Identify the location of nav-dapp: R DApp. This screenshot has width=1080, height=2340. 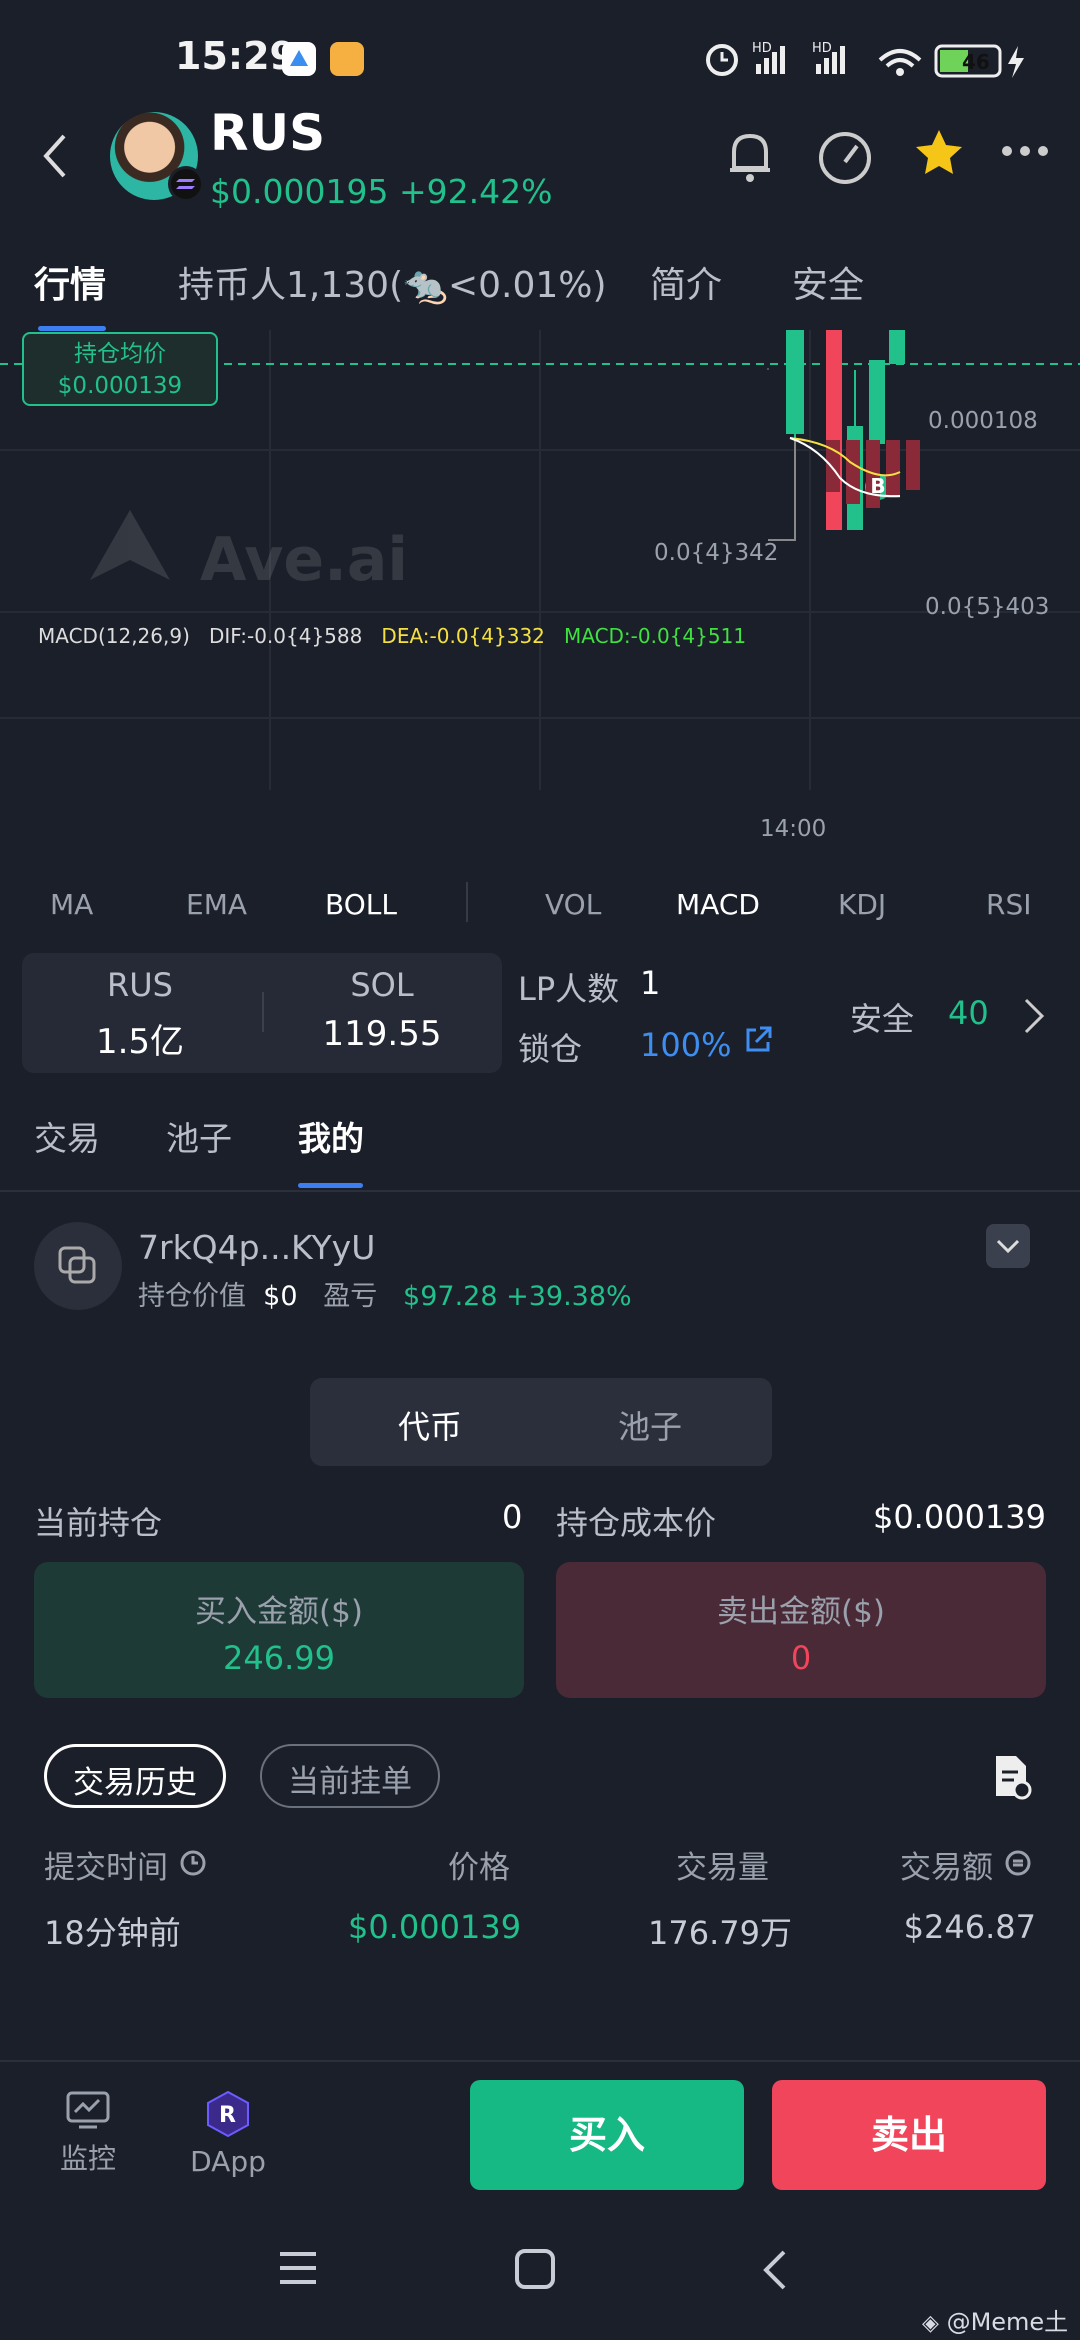
(228, 2134).